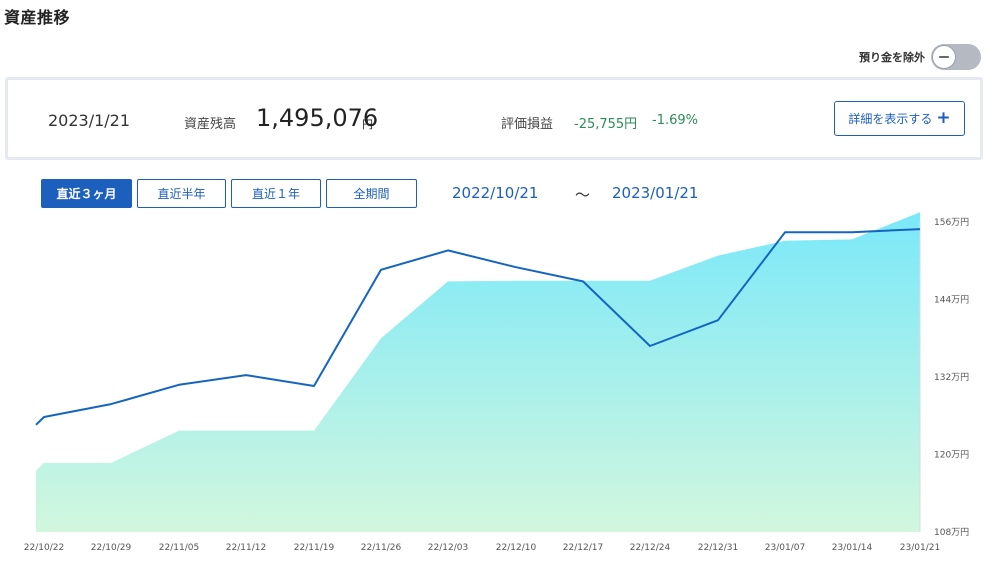 This screenshot has width=985, height=562. What do you see at coordinates (495, 193) in the screenshot?
I see `range-start-date: 2022/10/21` at bounding box center [495, 193].